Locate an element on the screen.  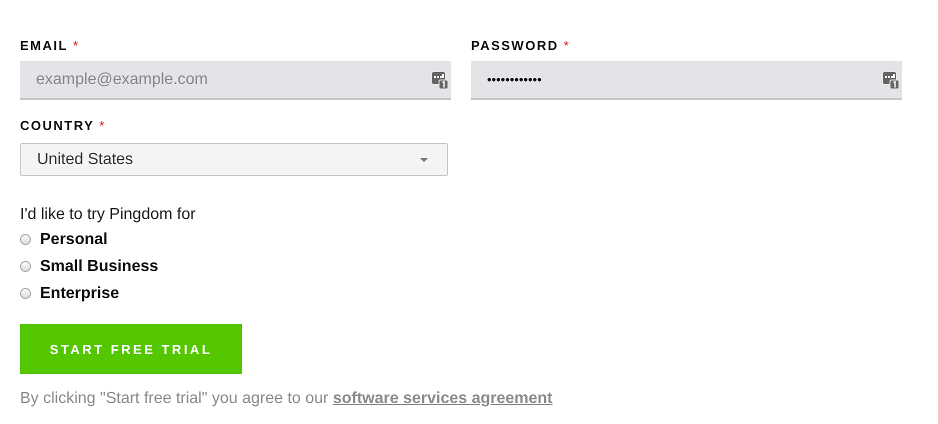
field-label: EMAIL is located at coordinates (44, 45).